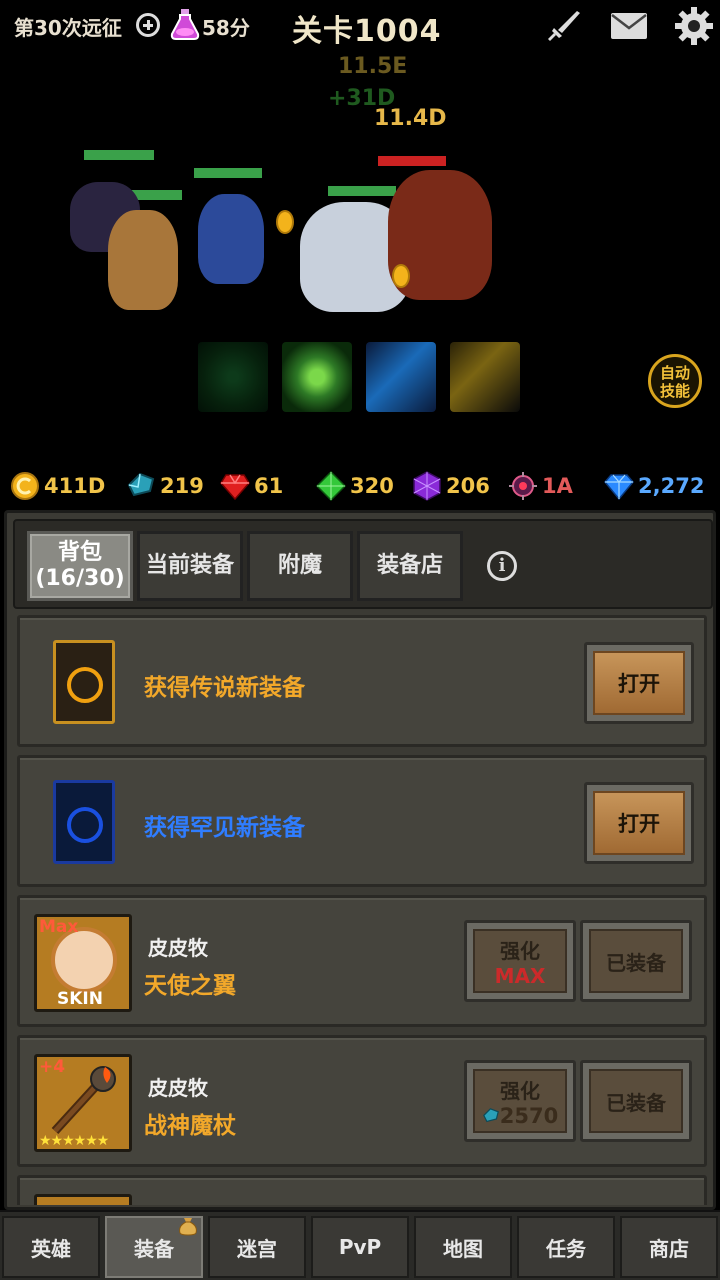 This screenshot has height=1280, width=720. Describe the element at coordinates (74, 1141) in the screenshot. I see `star-rating: ★★★★★★` at that location.